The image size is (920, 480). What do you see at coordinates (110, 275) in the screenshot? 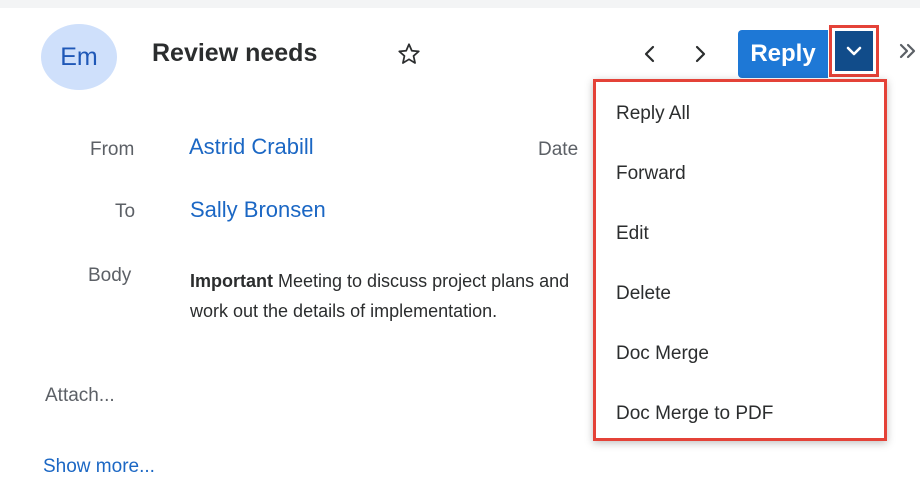
I see `body-label: Body` at bounding box center [110, 275].